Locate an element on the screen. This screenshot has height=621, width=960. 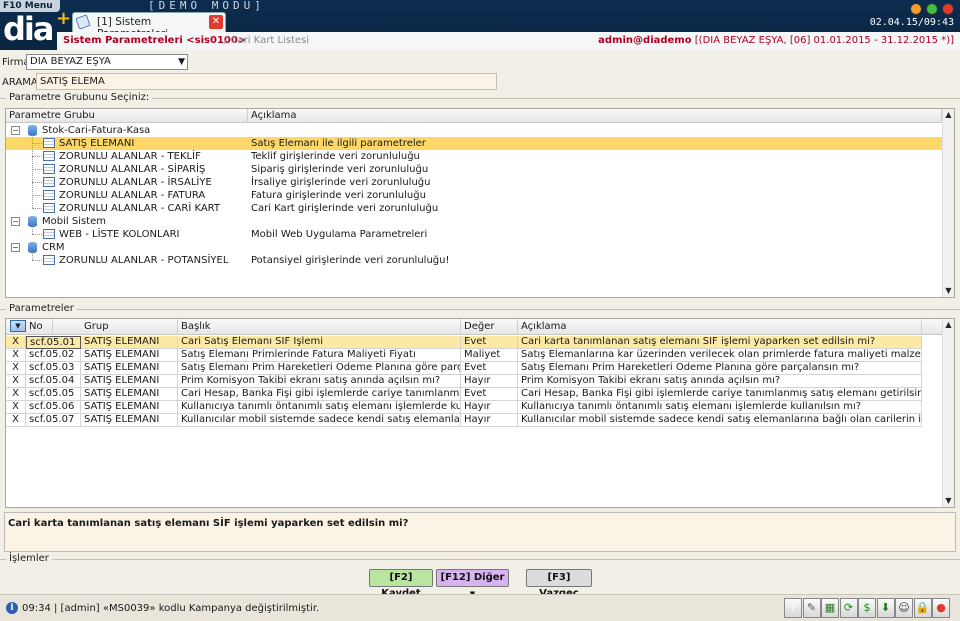
minimize-icon is located at coordinates (916, 9).